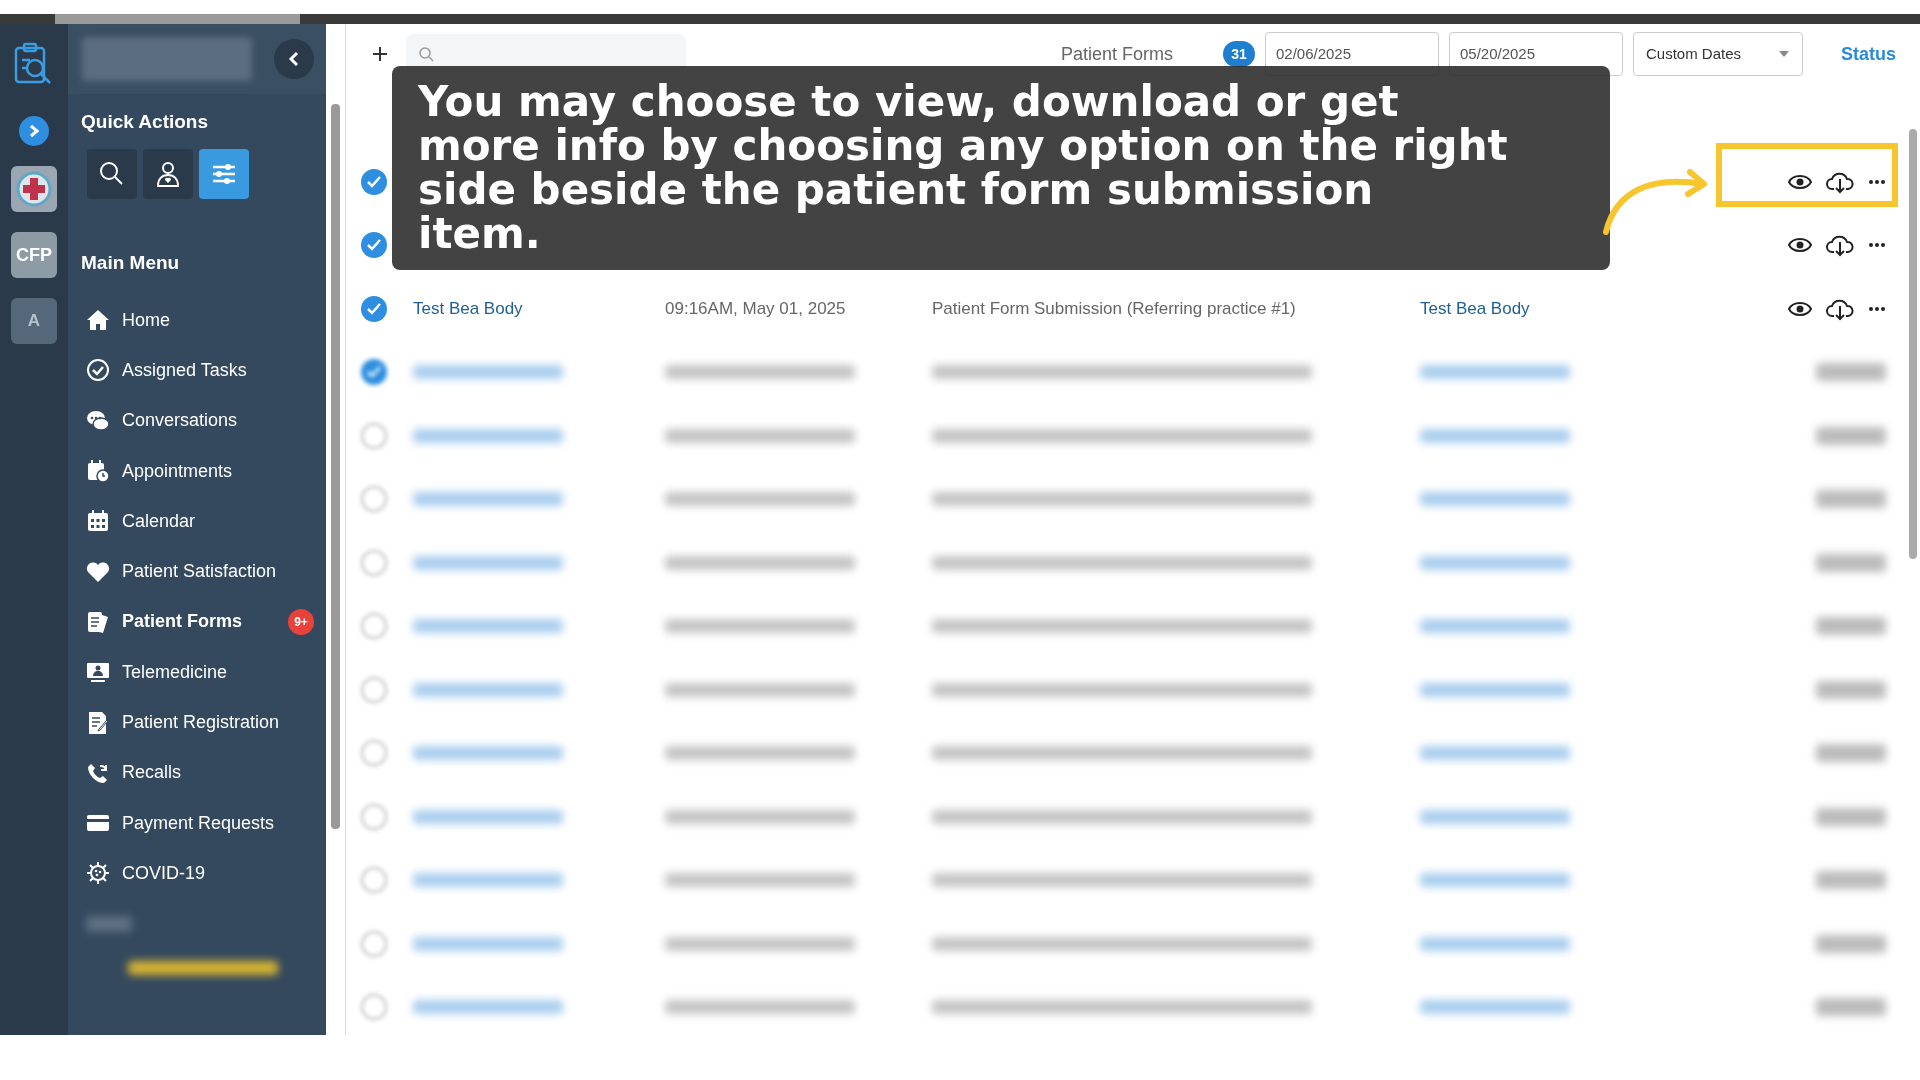 The height and width of the screenshot is (1080, 1920). Describe the element at coordinates (426, 54) in the screenshot. I see `search-icon` at that location.